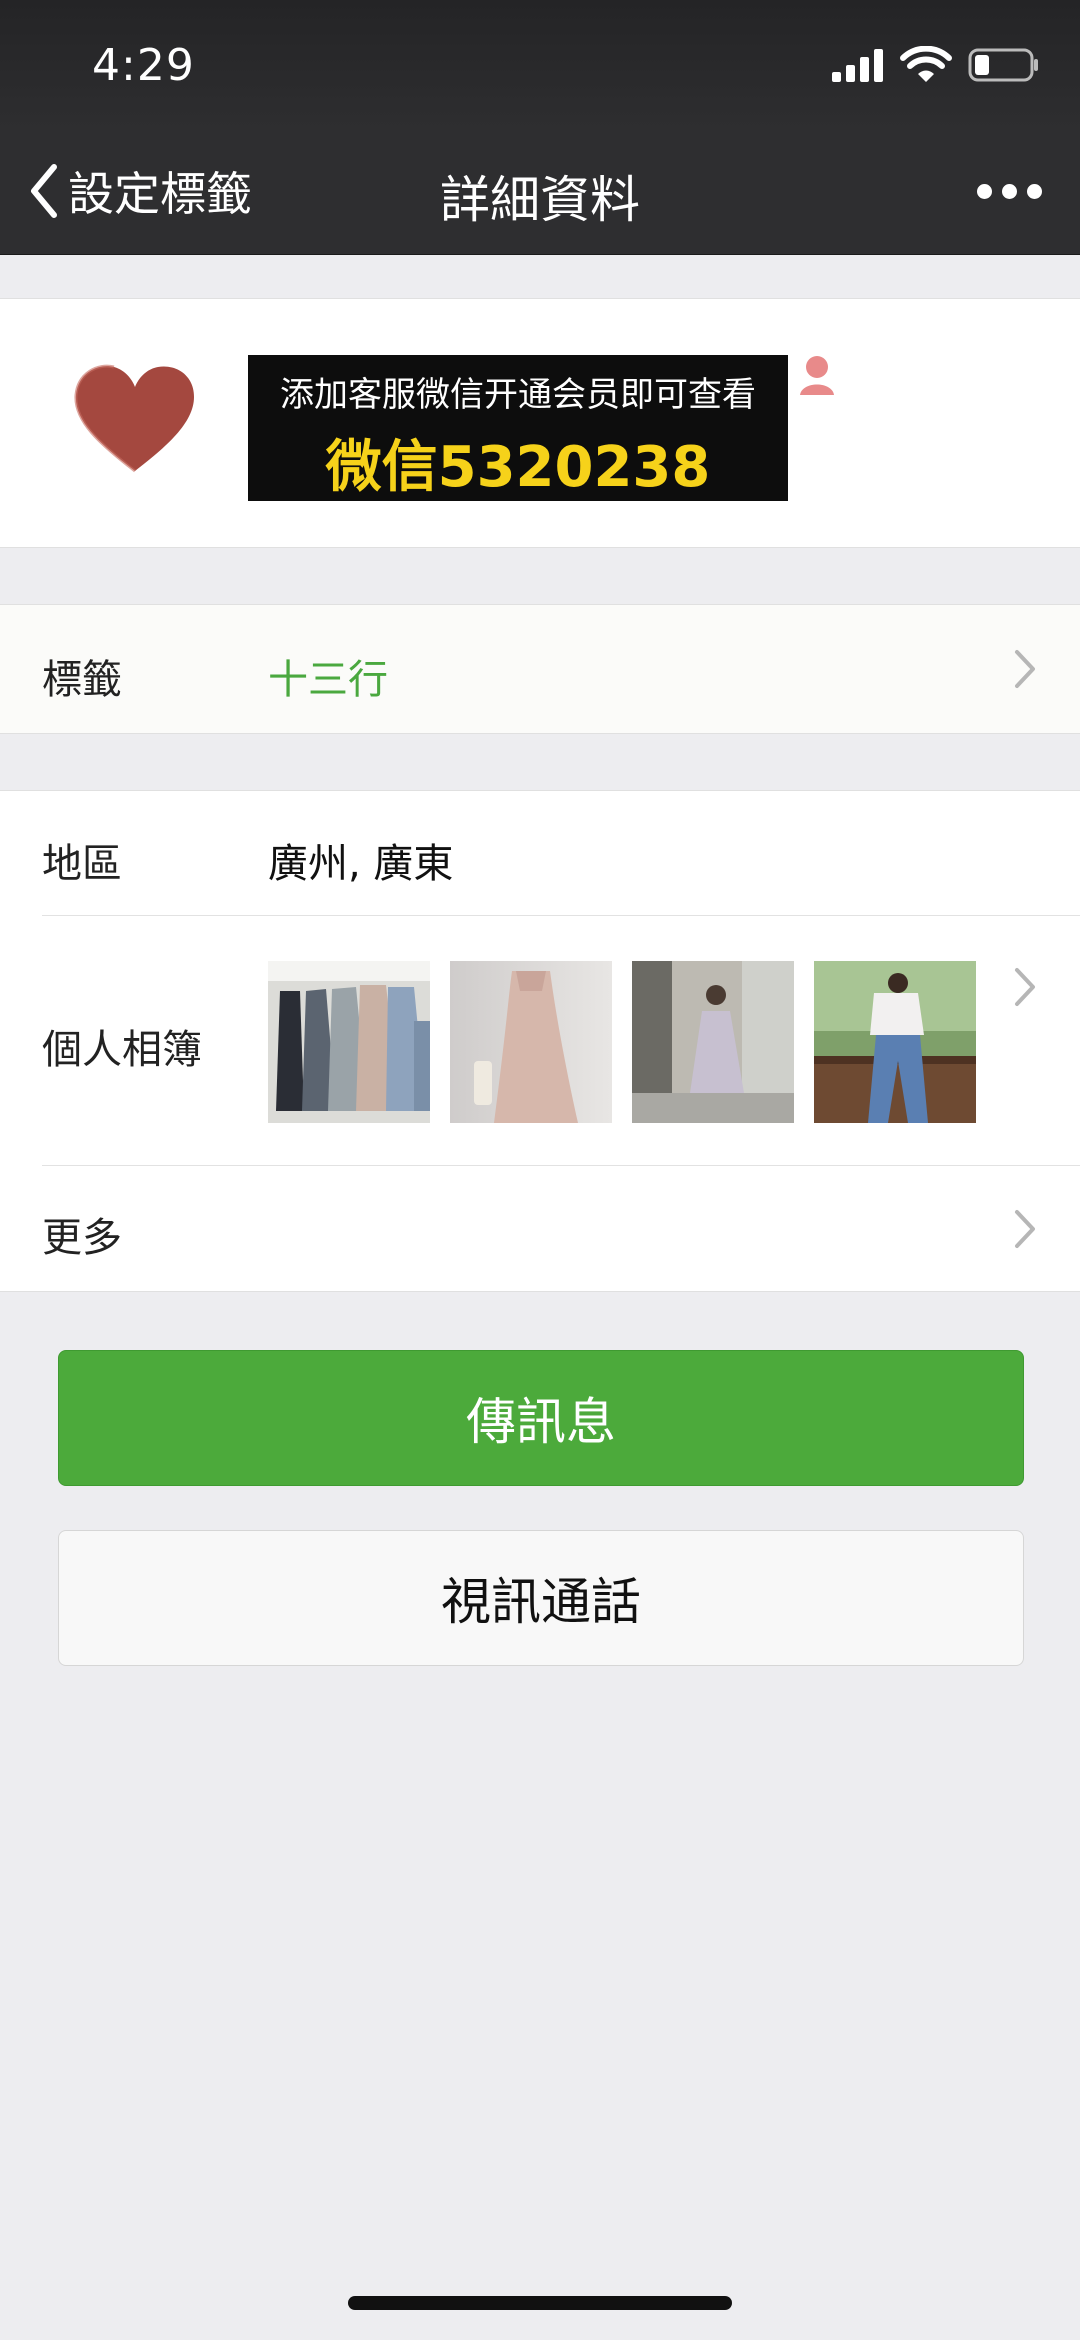 This screenshot has width=1080, height=2340. What do you see at coordinates (135, 419) in the screenshot?
I see `avatar` at bounding box center [135, 419].